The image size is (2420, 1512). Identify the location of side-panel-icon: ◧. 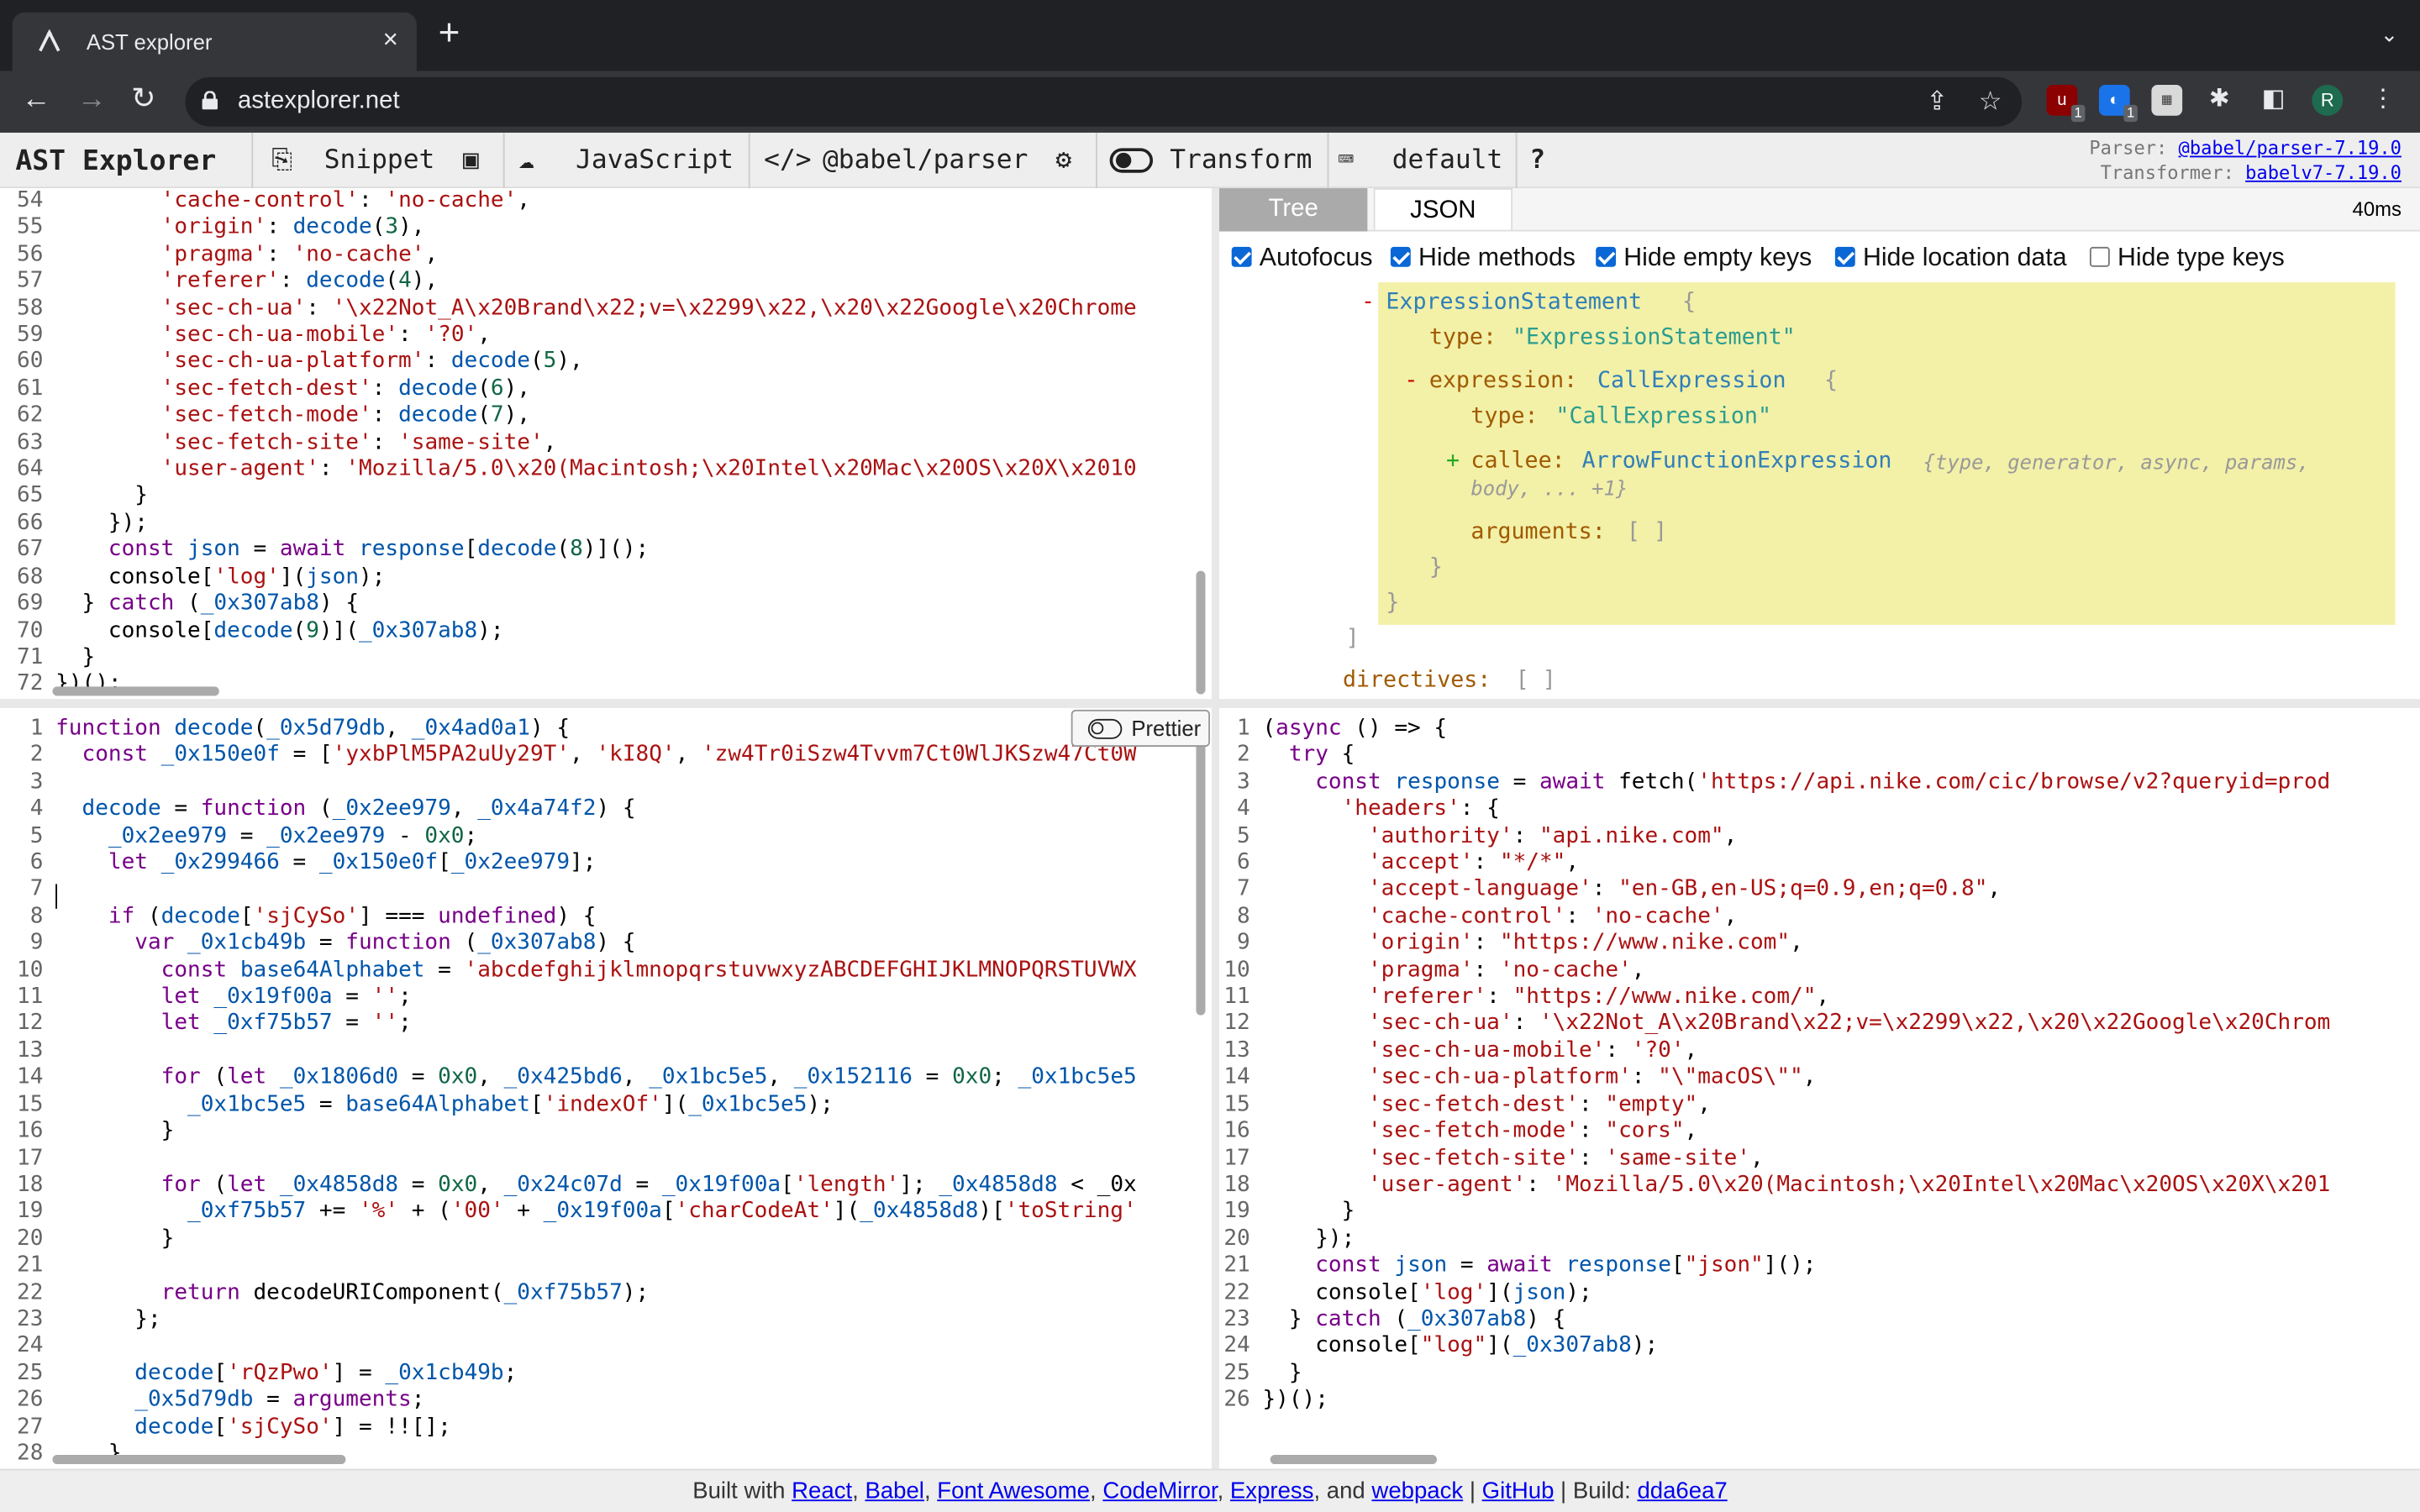
(2273, 100).